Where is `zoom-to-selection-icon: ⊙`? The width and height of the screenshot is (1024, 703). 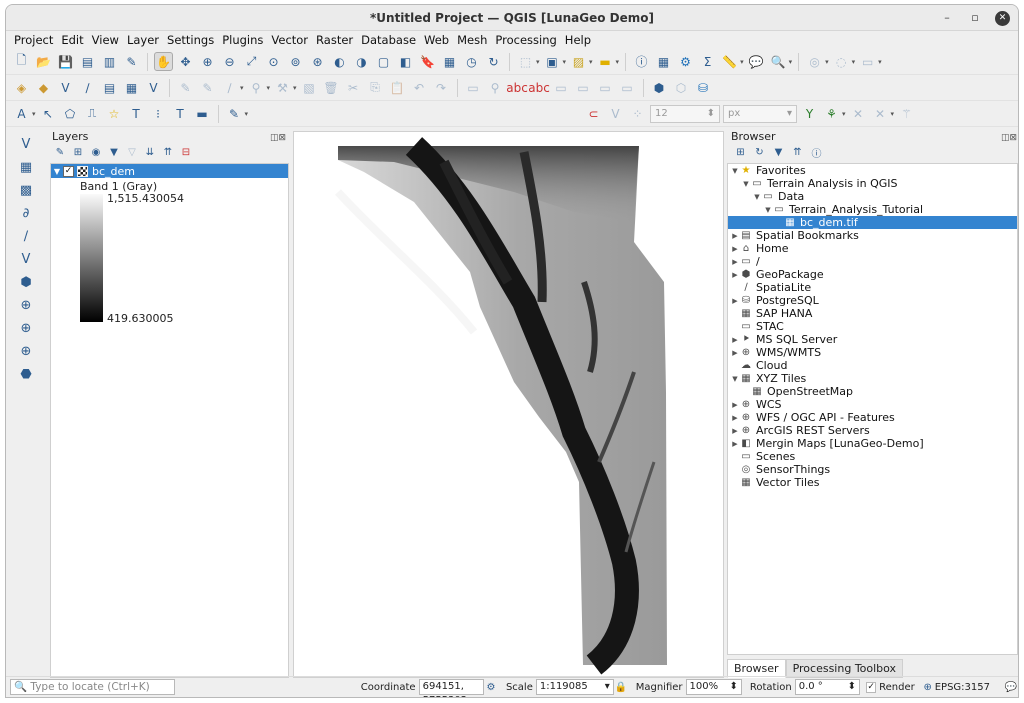 zoom-to-selection-icon: ⊙ is located at coordinates (273, 61).